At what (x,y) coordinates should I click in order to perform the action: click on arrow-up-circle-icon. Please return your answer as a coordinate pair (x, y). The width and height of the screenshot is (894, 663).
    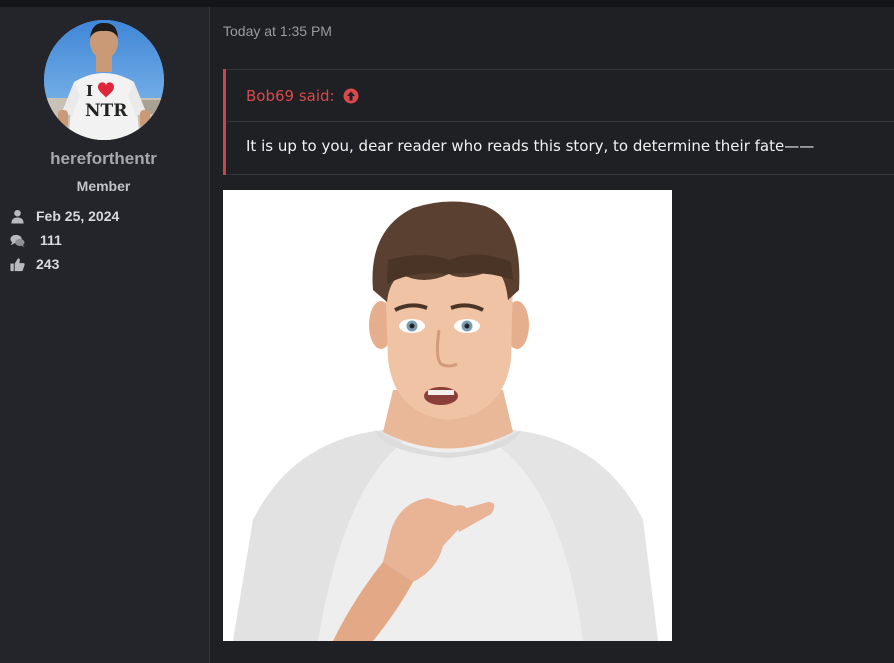
    Looking at the image, I should click on (351, 96).